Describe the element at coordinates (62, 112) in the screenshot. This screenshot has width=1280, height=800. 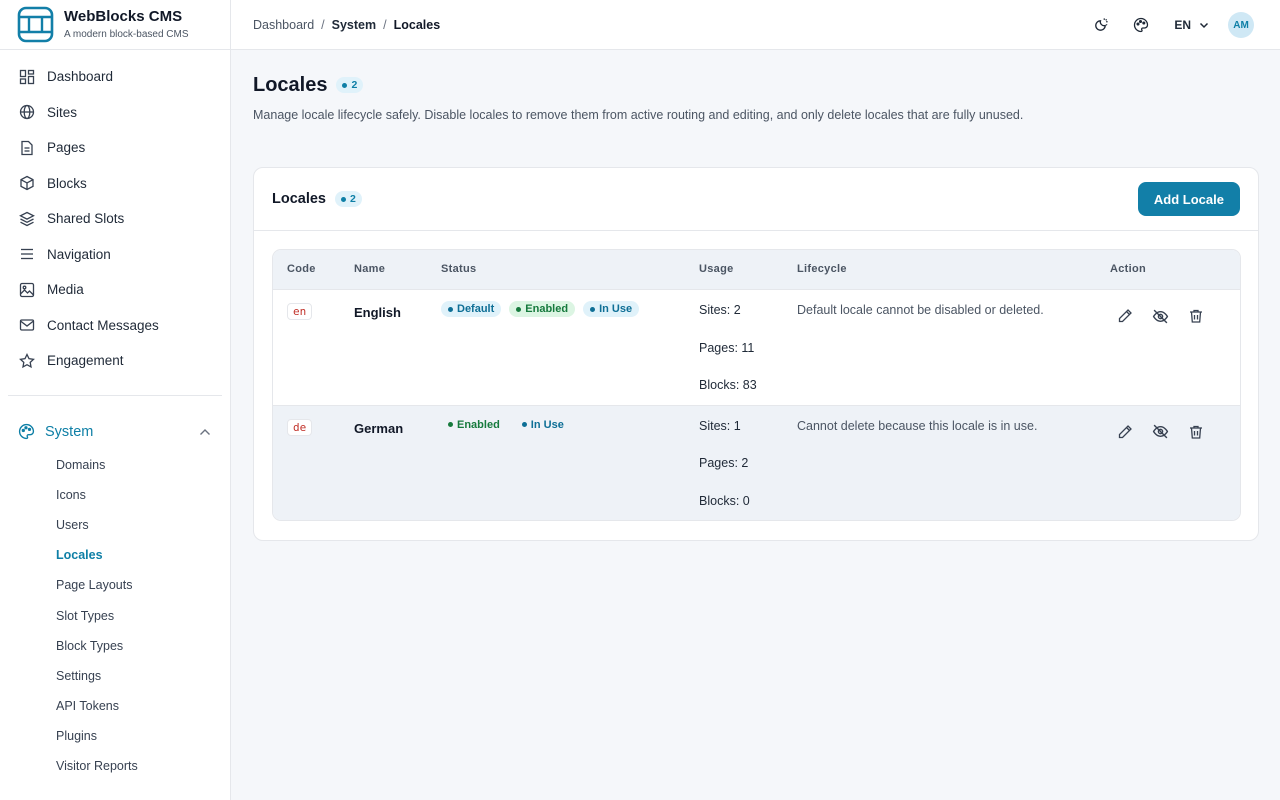
I see `sidebar-item-label: Sites` at that location.